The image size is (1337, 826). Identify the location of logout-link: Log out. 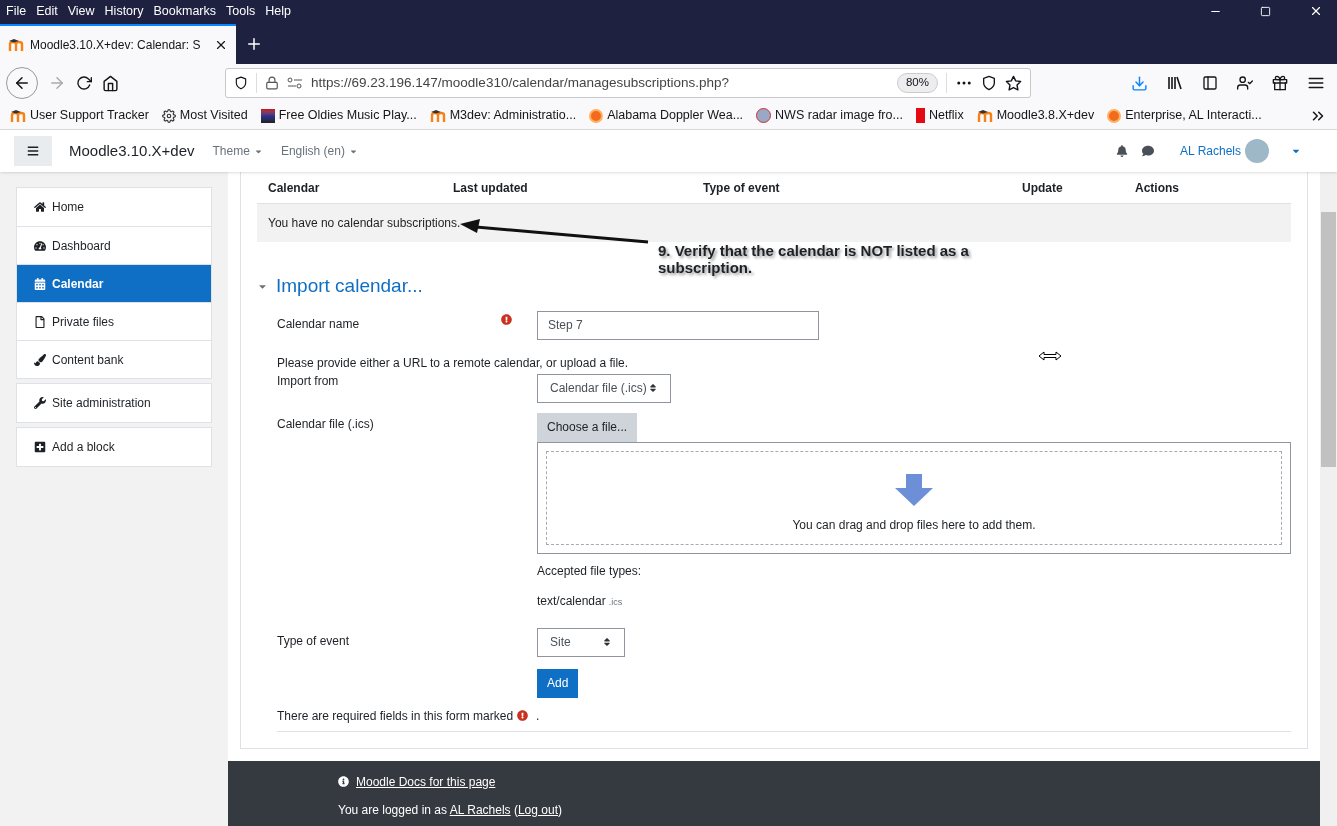
(537, 809).